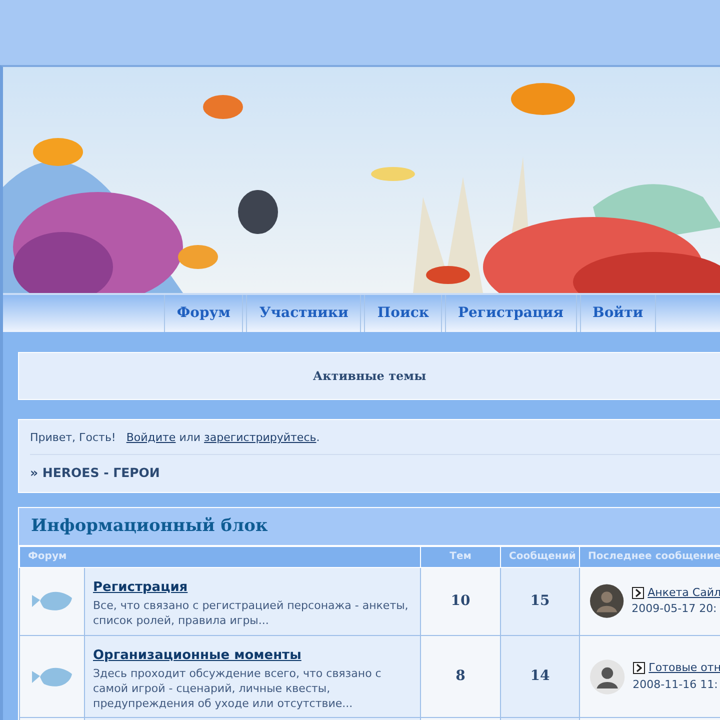 This screenshot has height=720, width=720. Describe the element at coordinates (460, 600) in the screenshot. I see `topic-count: 10` at that location.